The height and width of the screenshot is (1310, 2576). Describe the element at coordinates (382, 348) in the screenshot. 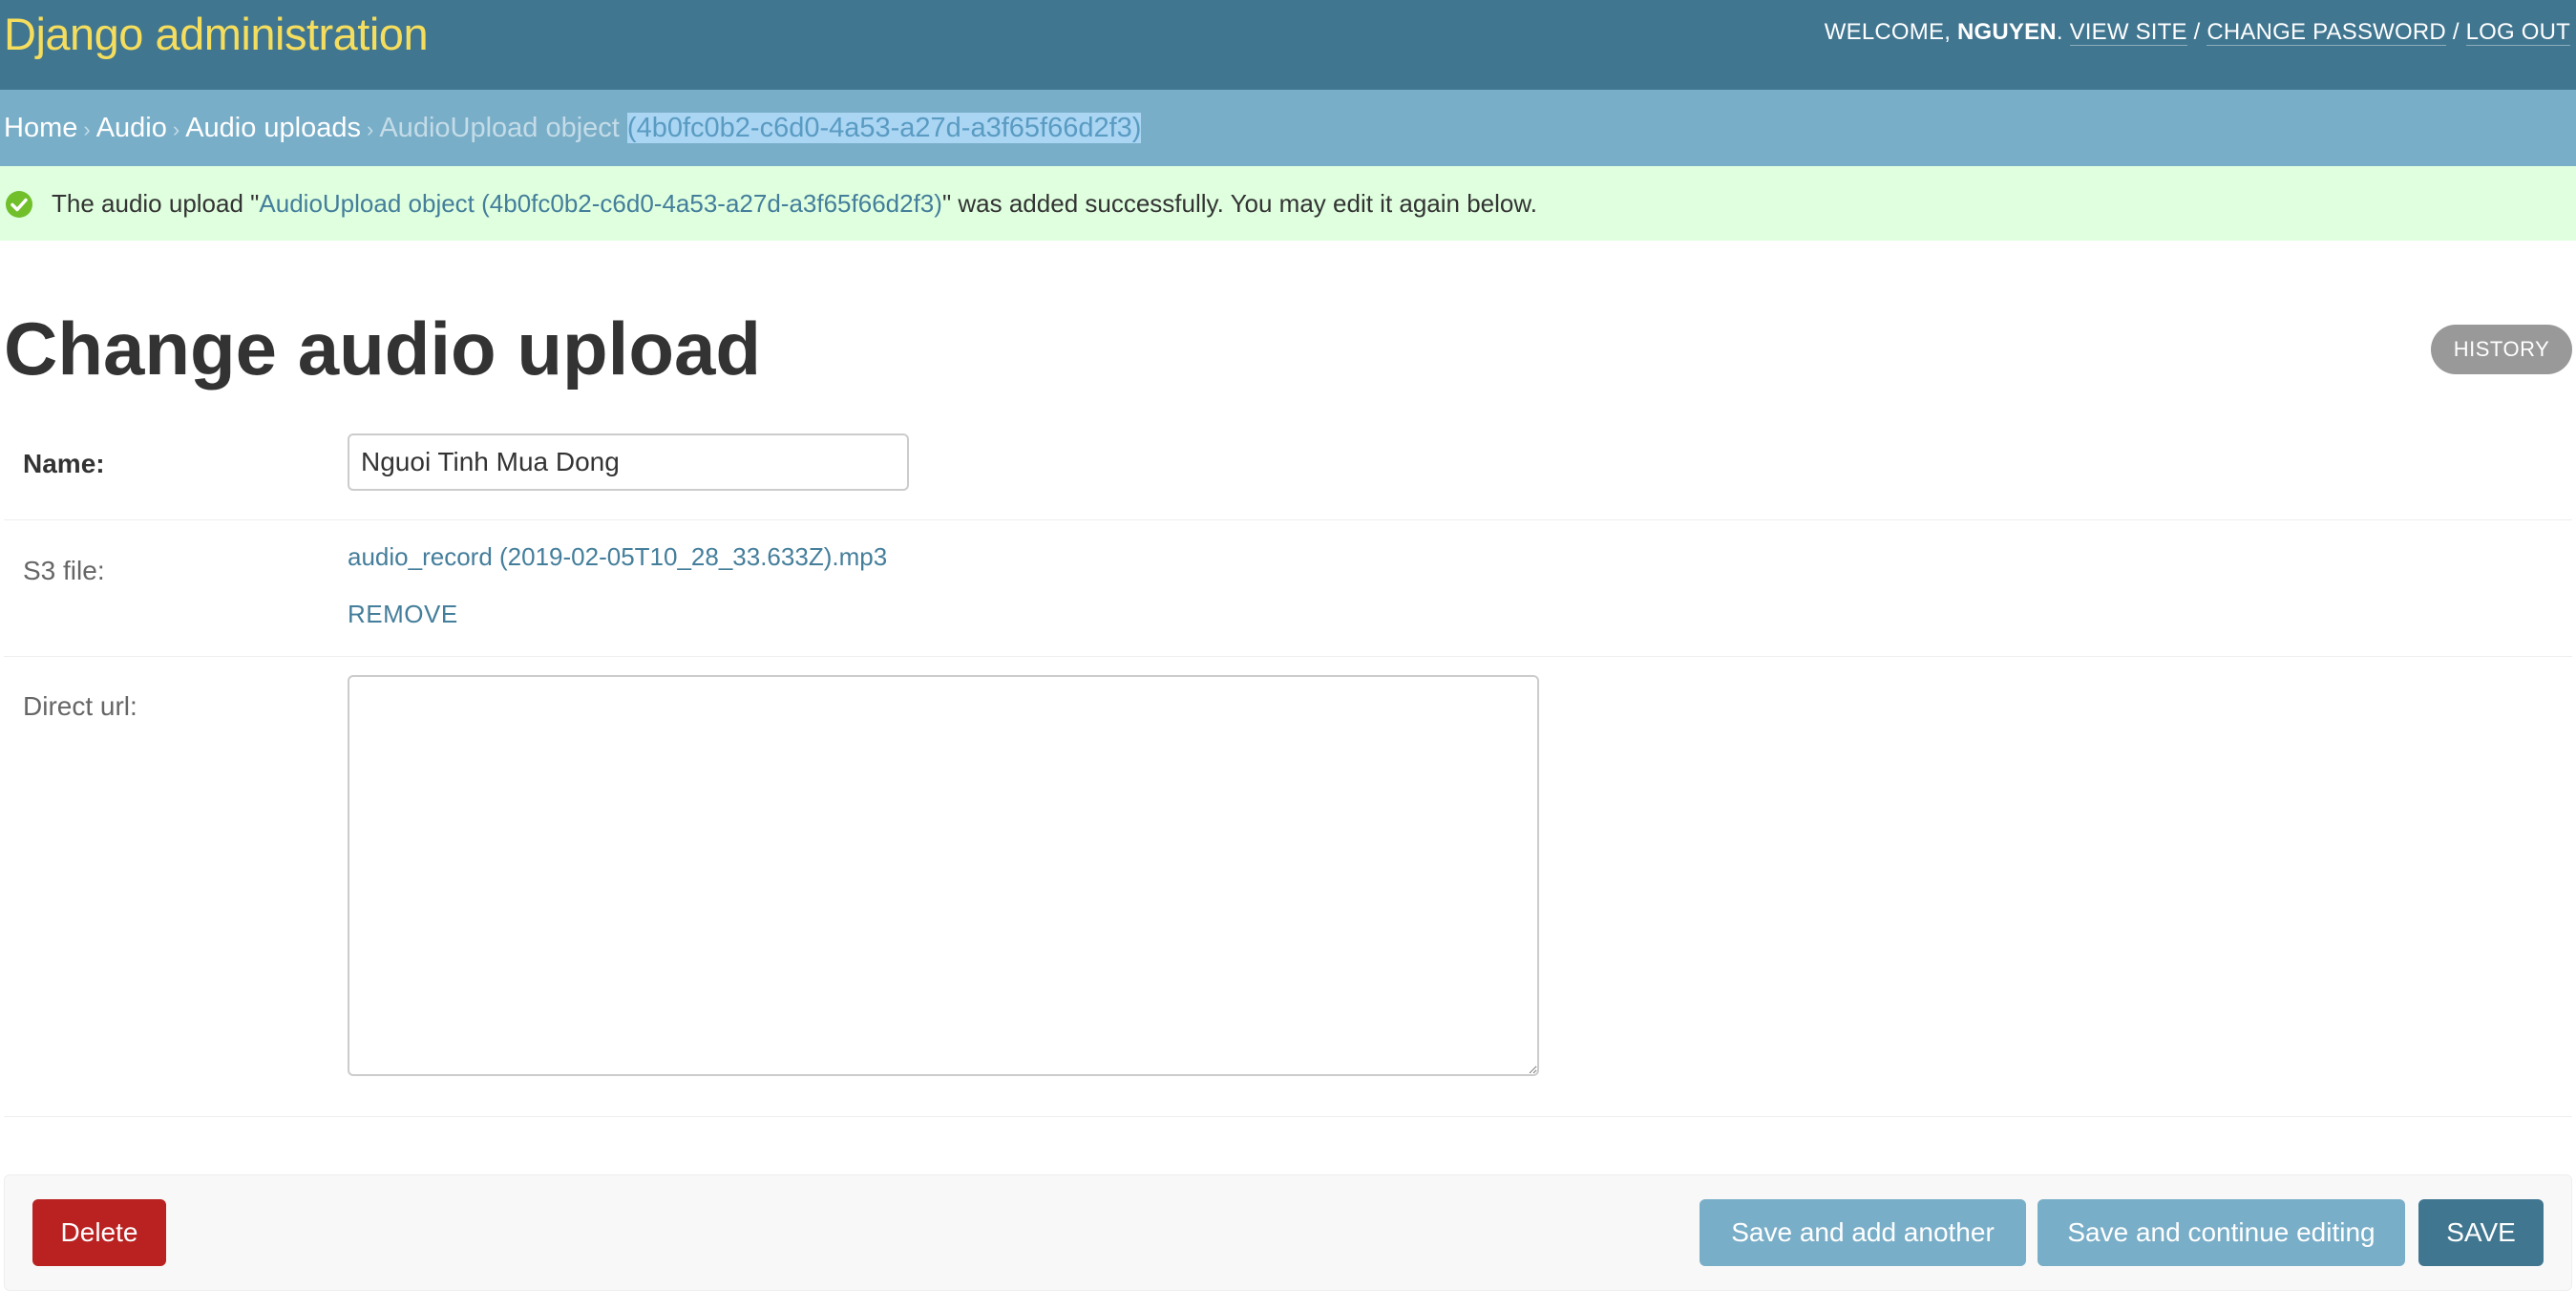

I see `page-title: Change audio upload` at that location.